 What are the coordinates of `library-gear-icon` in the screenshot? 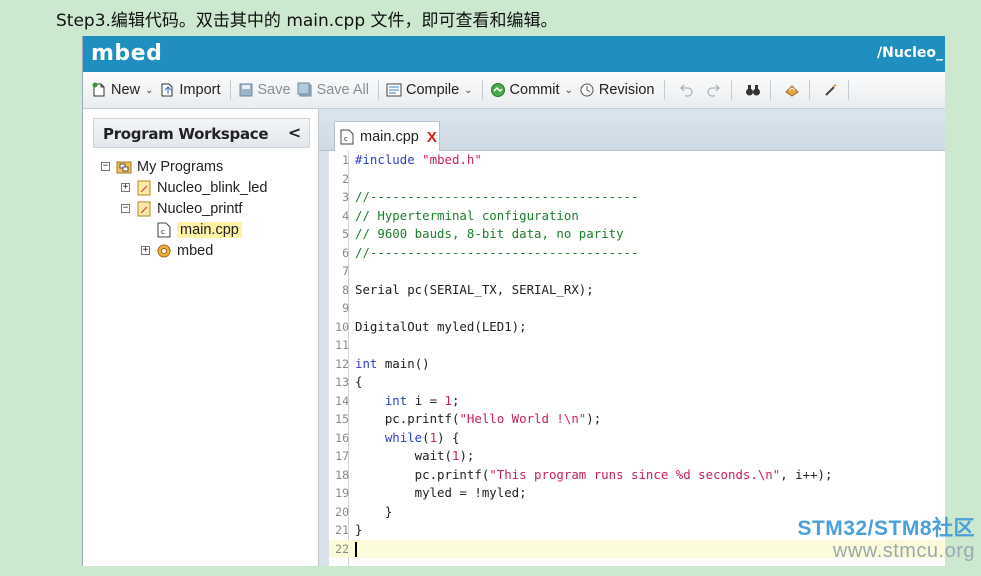 It's located at (164, 251).